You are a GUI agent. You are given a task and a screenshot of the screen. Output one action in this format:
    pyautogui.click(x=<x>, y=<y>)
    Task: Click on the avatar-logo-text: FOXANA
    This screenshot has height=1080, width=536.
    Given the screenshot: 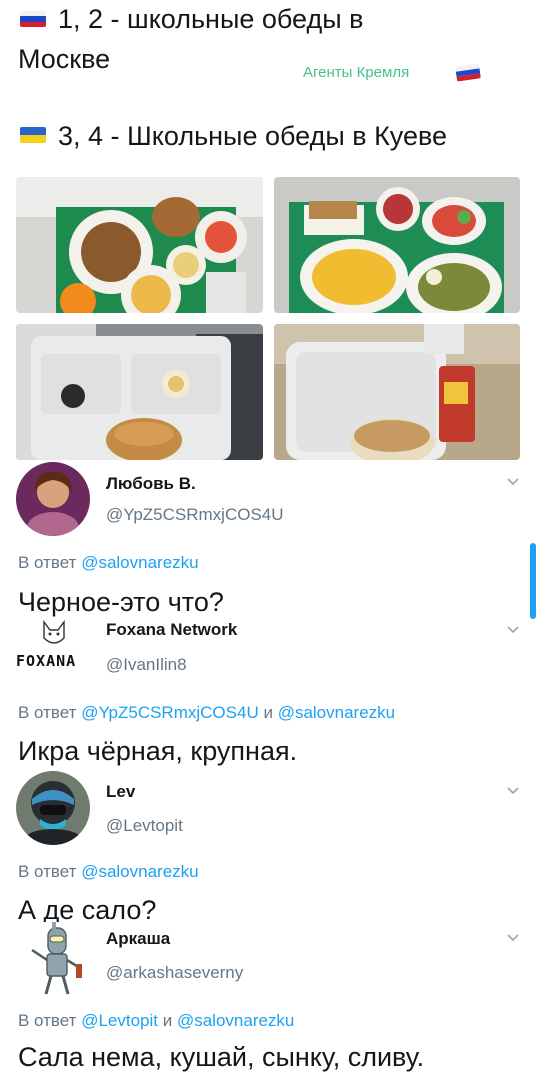 What is the action you would take?
    pyautogui.click(x=46, y=661)
    